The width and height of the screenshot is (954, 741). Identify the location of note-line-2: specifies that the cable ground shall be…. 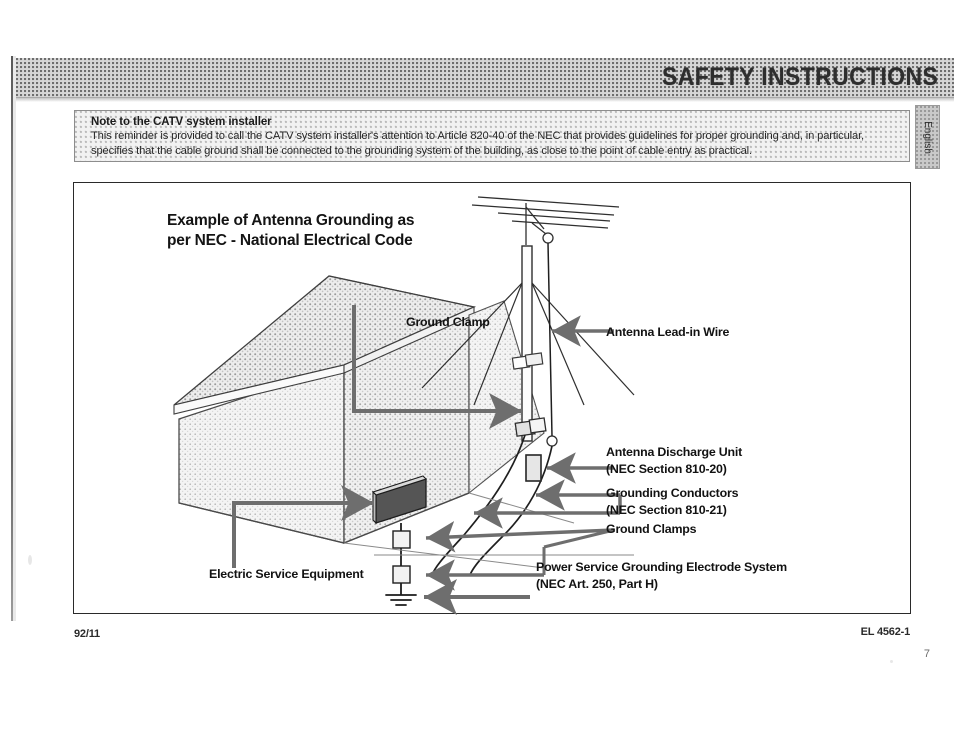
(421, 150).